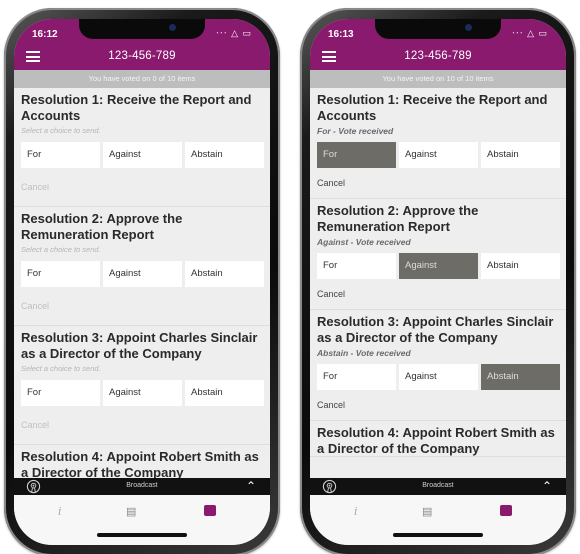 This screenshot has width=580, height=554. What do you see at coordinates (341, 34) in the screenshot?
I see `status-time: 16:13` at bounding box center [341, 34].